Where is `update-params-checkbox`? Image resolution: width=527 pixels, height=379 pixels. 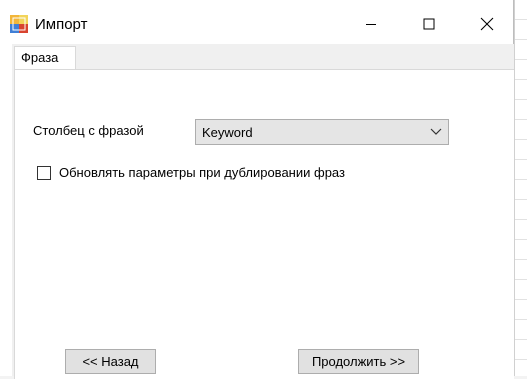 update-params-checkbox is located at coordinates (44, 173).